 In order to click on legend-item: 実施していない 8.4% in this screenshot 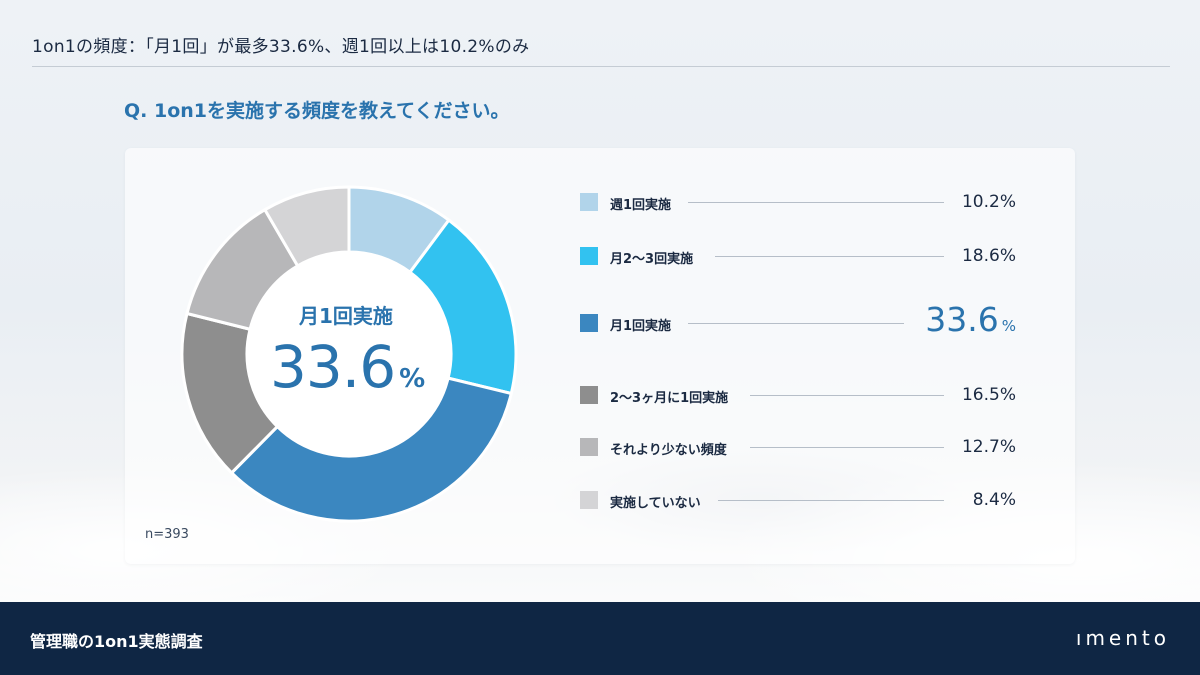, I will do `click(798, 500)`.